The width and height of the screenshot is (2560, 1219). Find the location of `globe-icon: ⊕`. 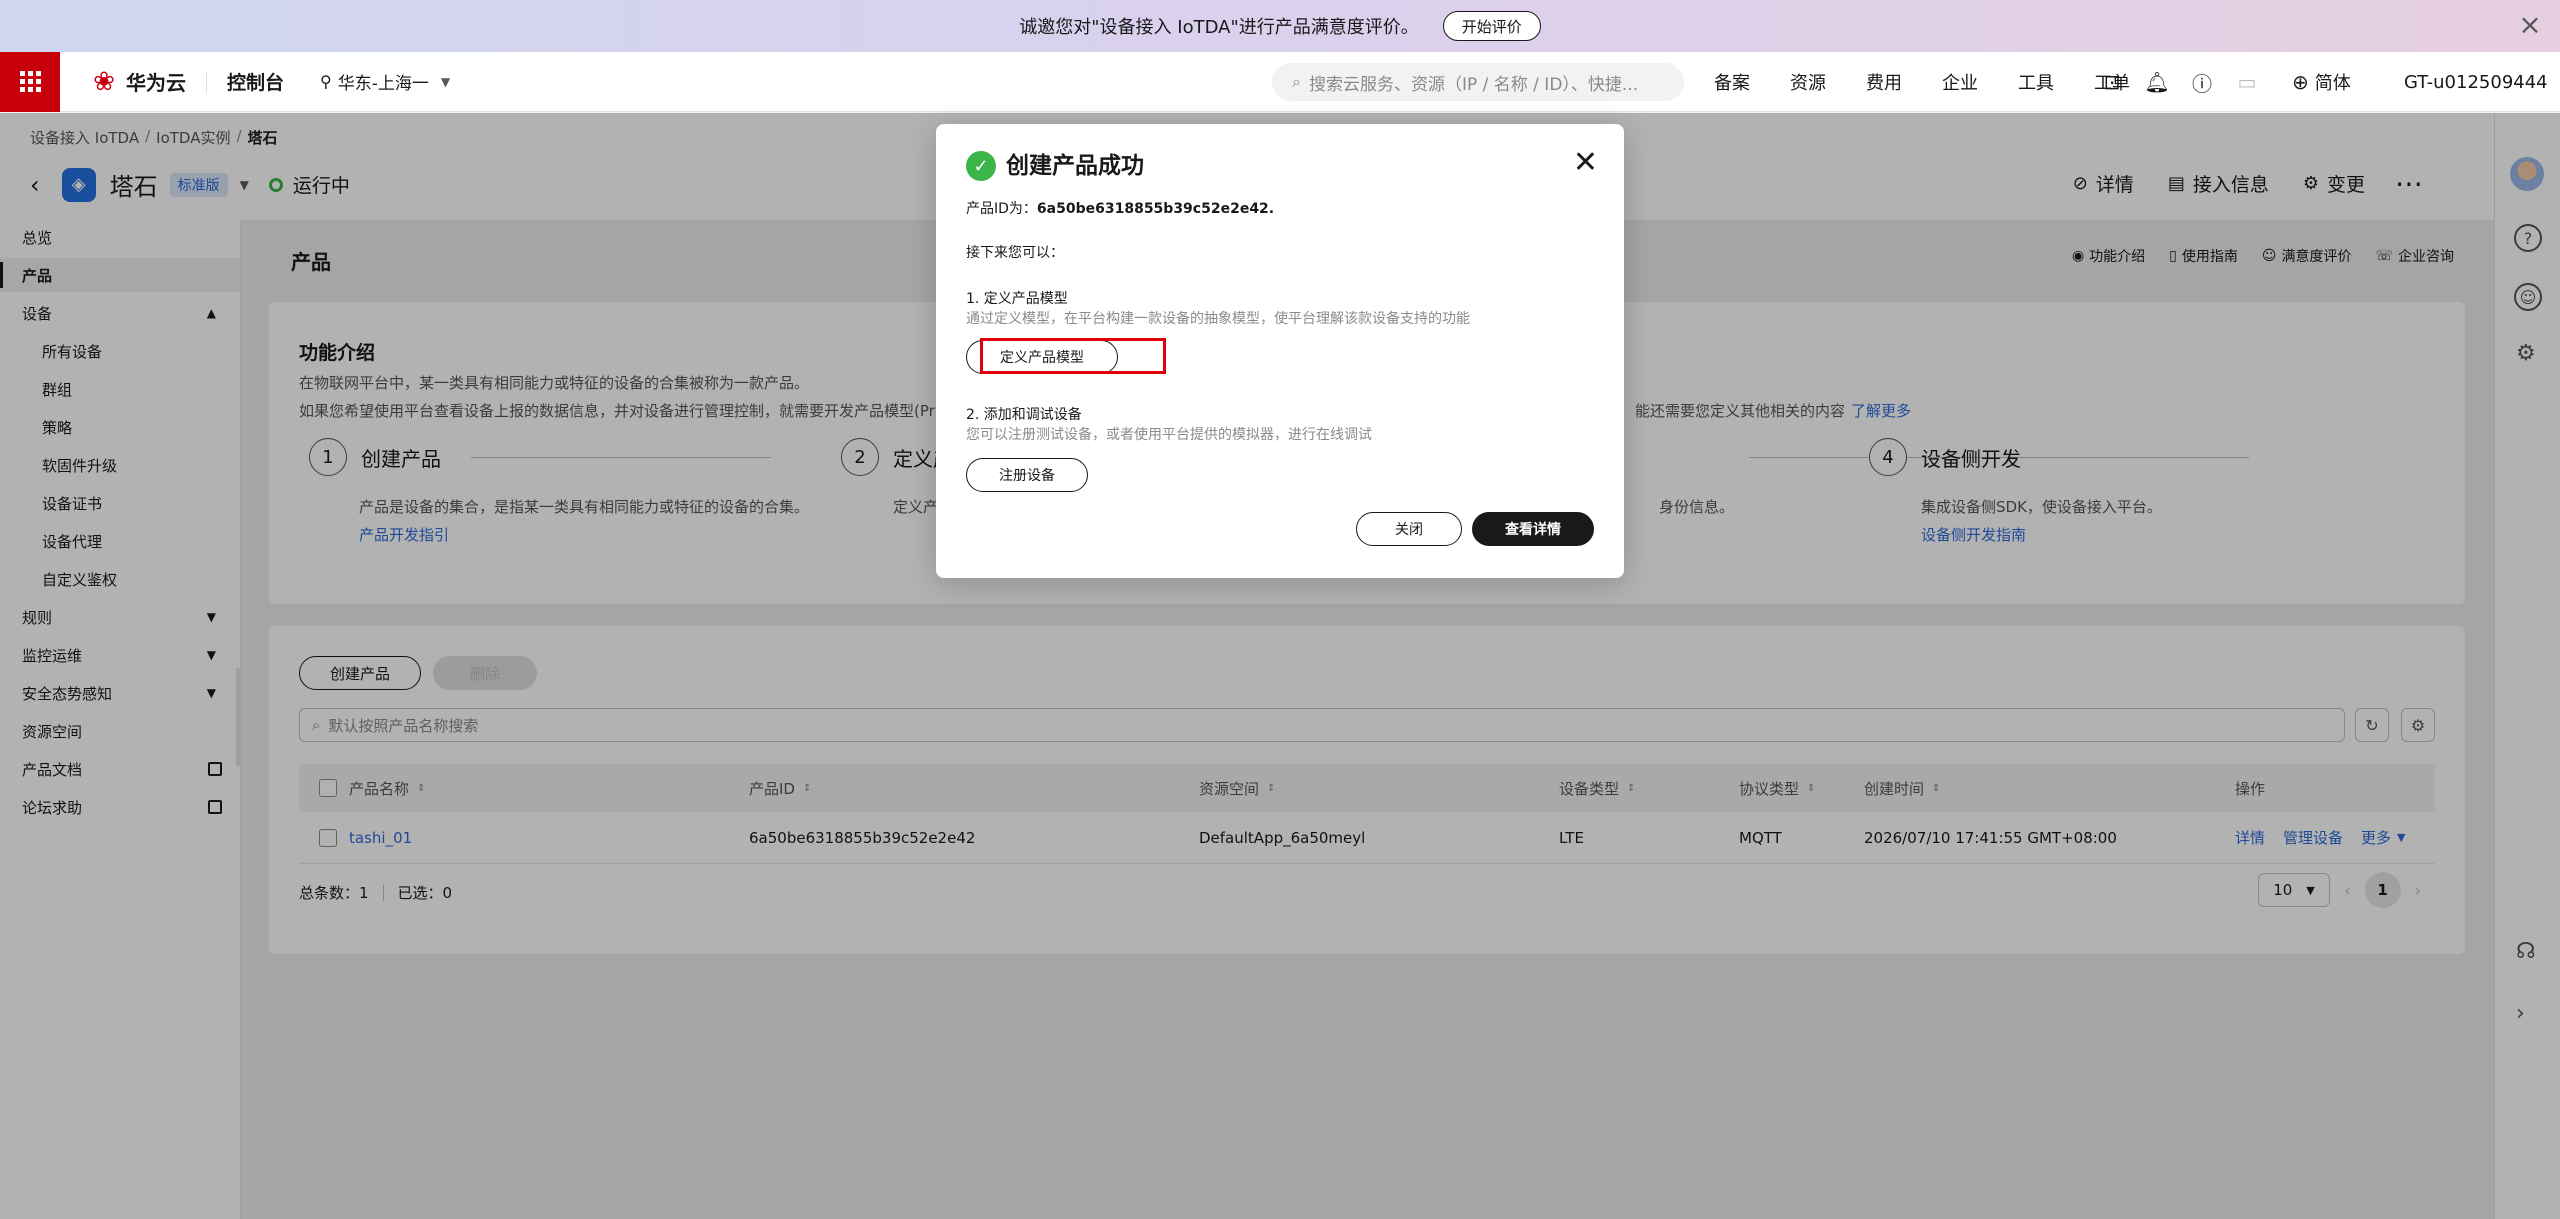

globe-icon: ⊕ is located at coordinates (2300, 82).